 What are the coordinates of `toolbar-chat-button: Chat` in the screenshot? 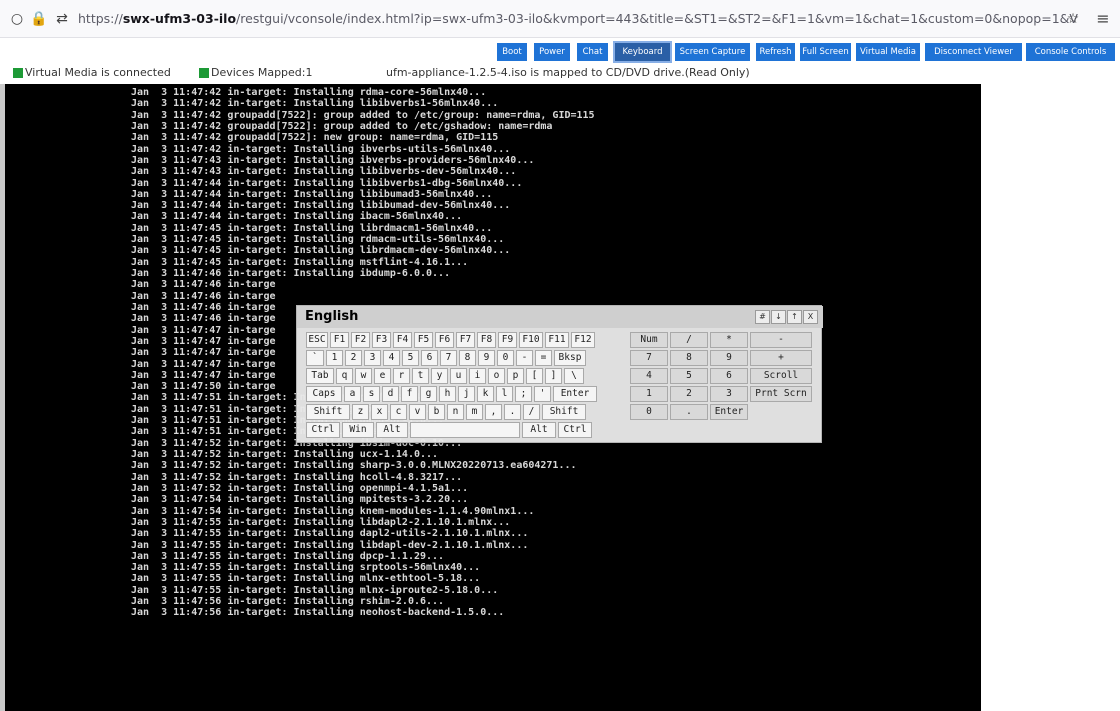 It's located at (592, 52).